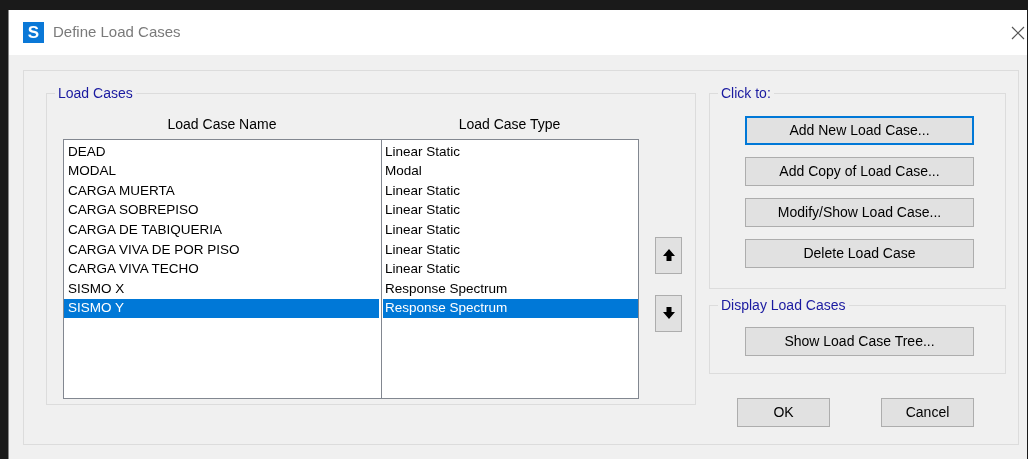  What do you see at coordinates (33, 32) in the screenshot?
I see `app-logo-icon: S` at bounding box center [33, 32].